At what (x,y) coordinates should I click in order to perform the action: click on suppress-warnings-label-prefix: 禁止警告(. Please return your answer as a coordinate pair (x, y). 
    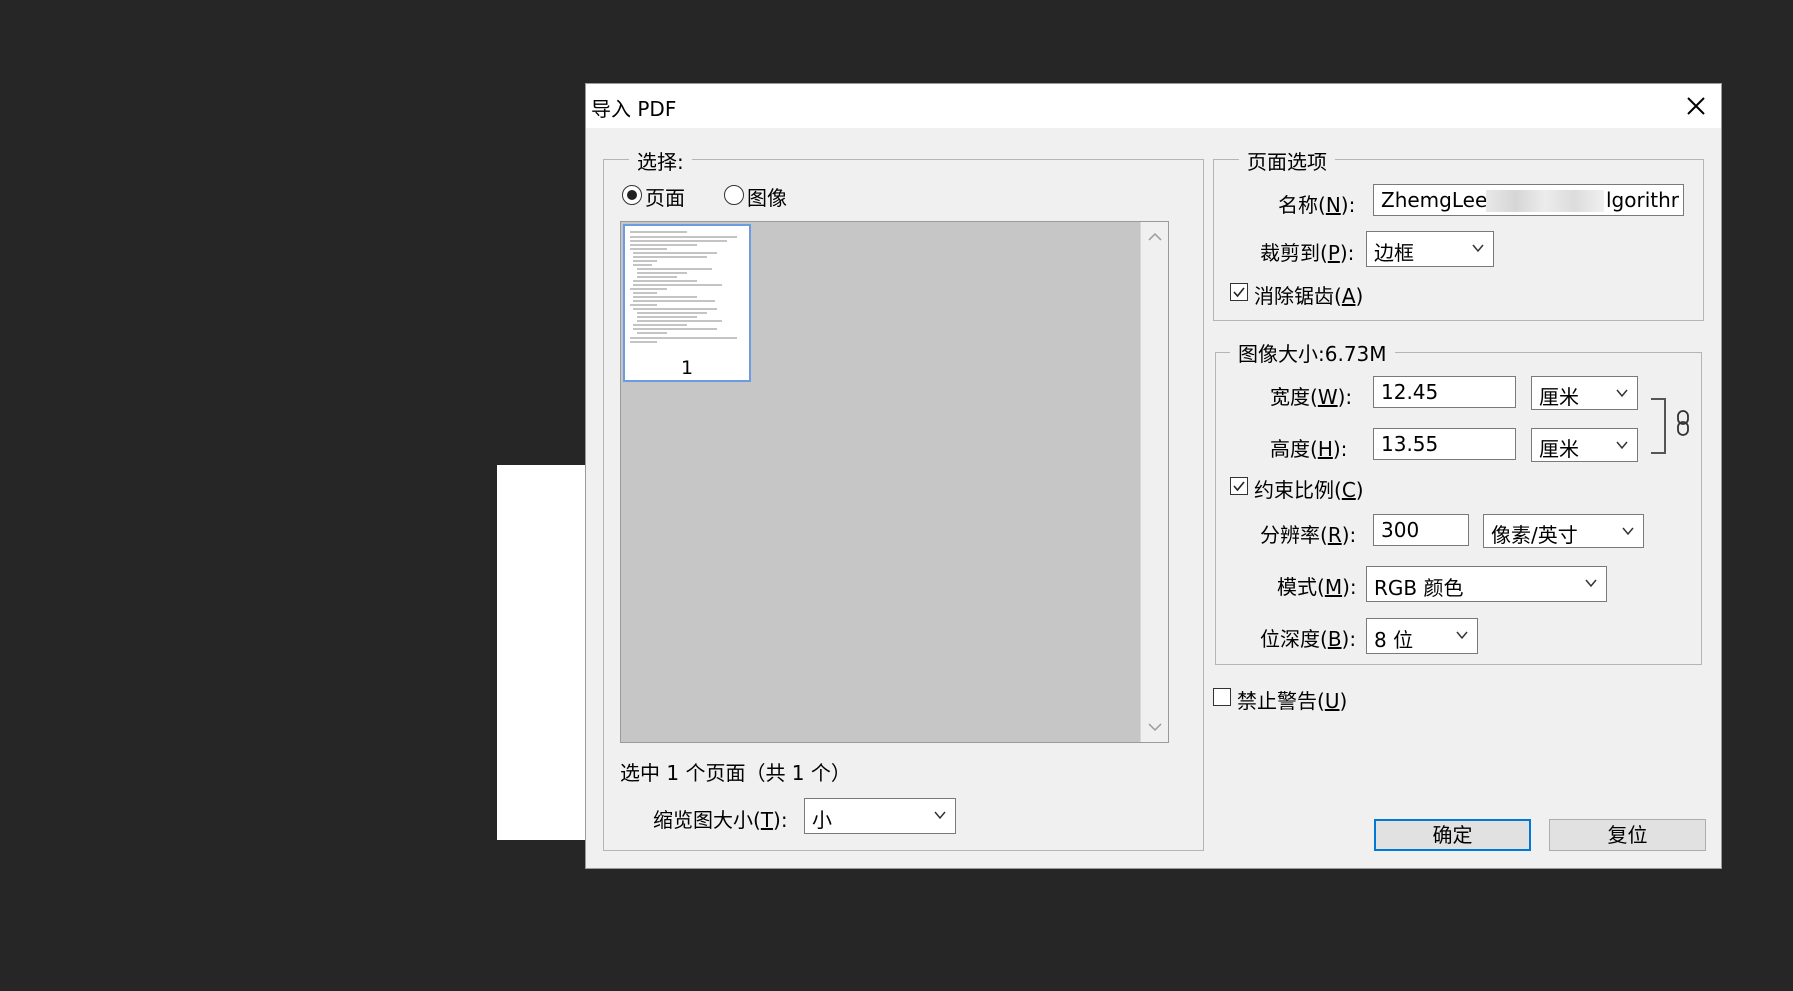
    Looking at the image, I should click on (1281, 701).